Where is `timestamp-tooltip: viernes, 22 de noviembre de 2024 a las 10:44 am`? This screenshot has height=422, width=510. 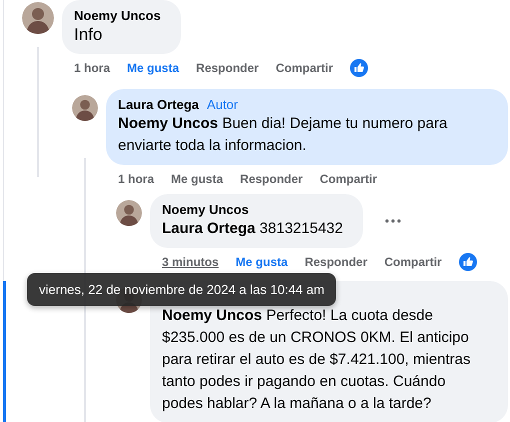
timestamp-tooltip: viernes, 22 de noviembre de 2024 a las 10:44 am is located at coordinates (181, 289).